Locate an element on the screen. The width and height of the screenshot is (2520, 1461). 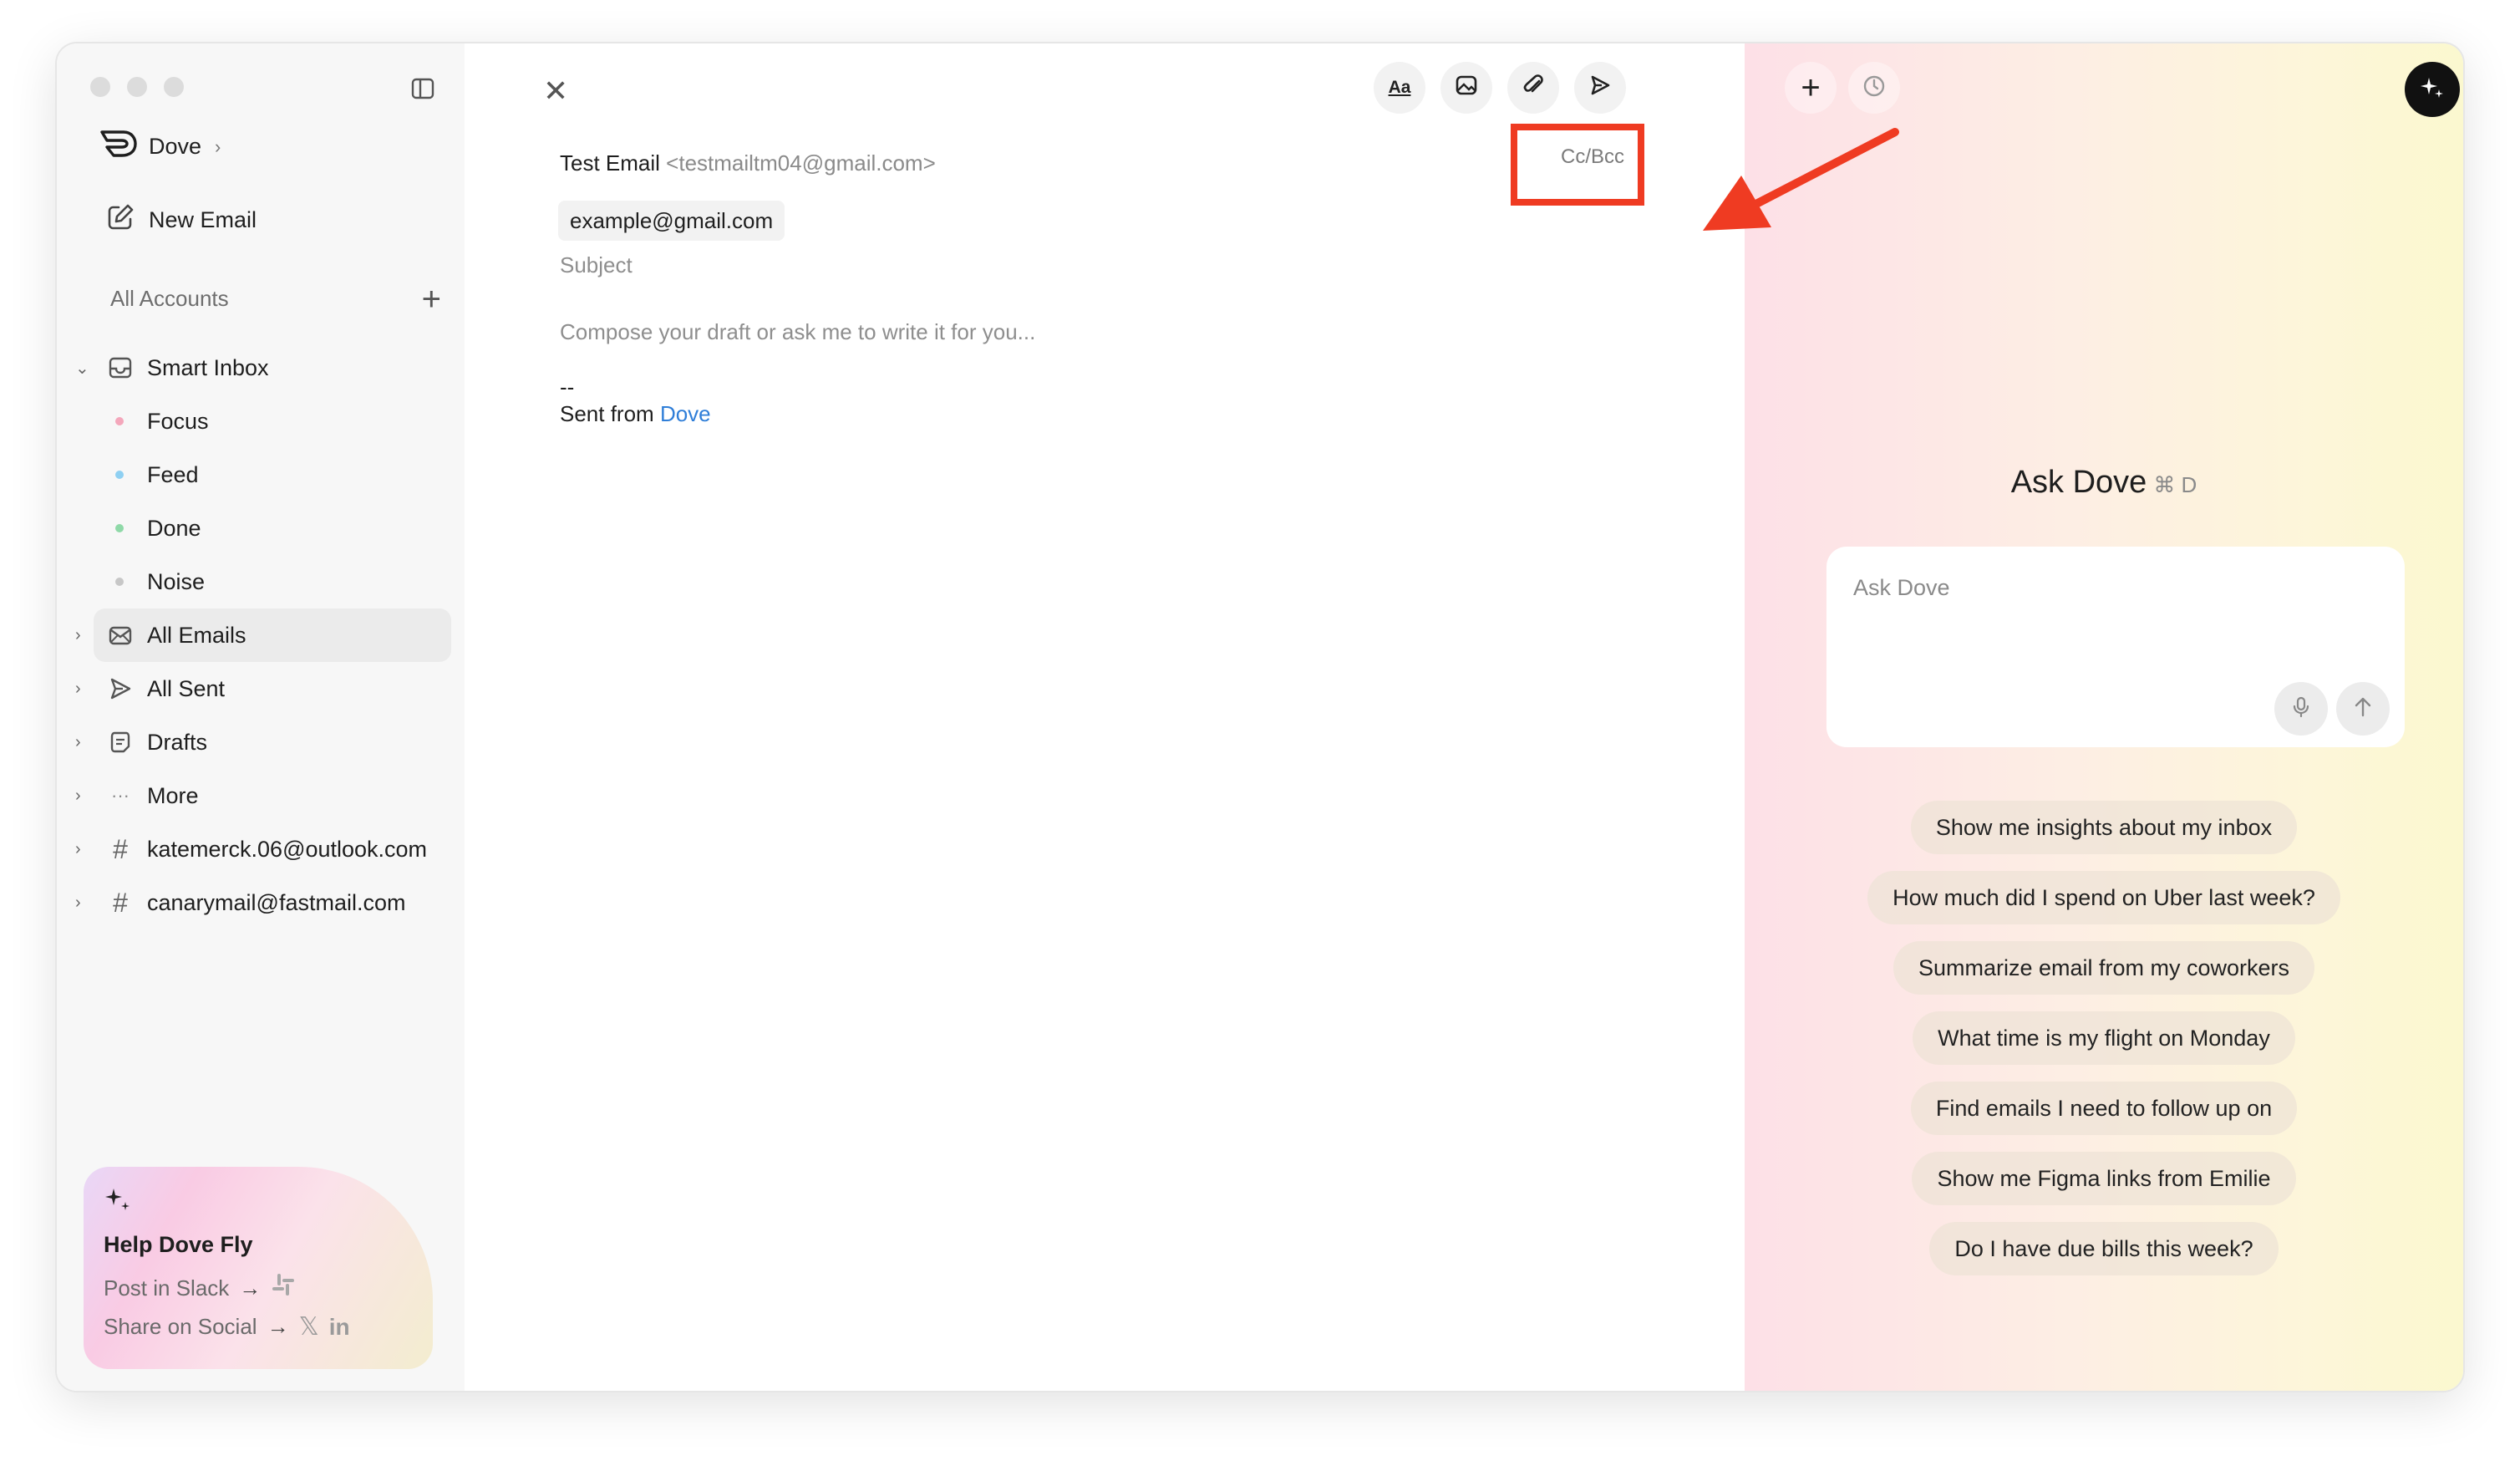
post-in-slack-link: Post in Slack → is located at coordinates (200, 1288).